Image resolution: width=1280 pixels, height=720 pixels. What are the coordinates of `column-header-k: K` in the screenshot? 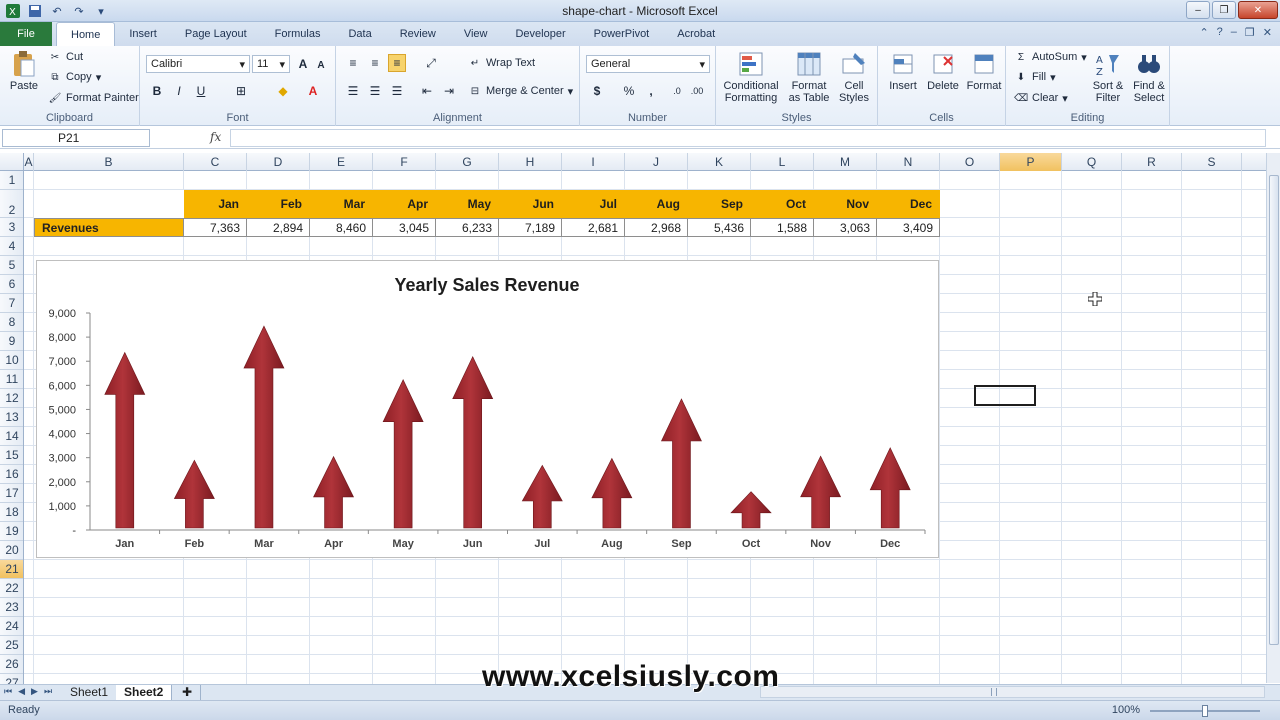 It's located at (719, 162).